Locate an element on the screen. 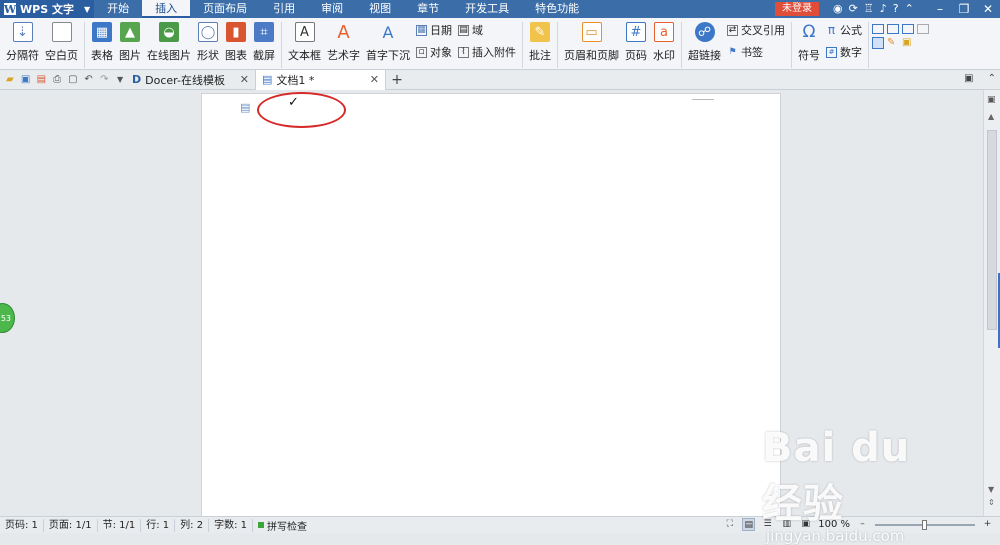 Image resolution: width=1000 pixels, height=545 pixels. zoom-in-icon: + is located at coordinates (987, 524).